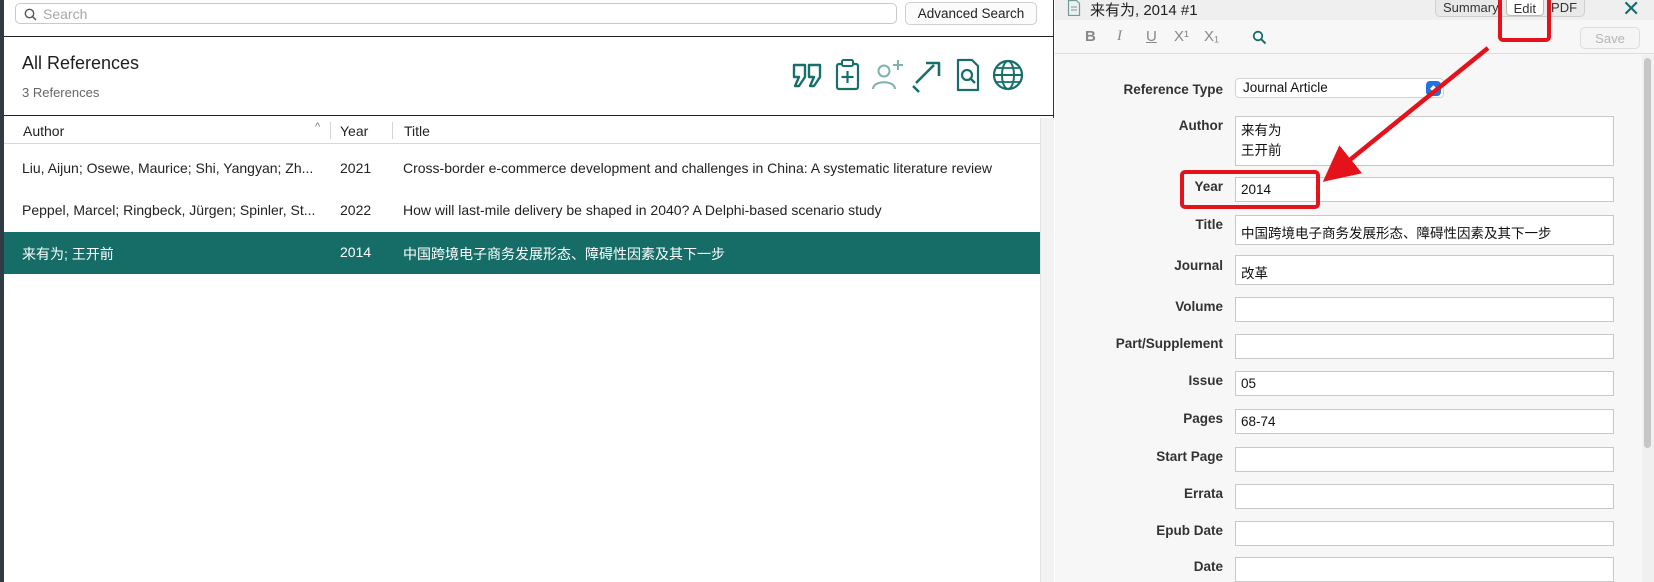  I want to click on date-field, so click(1424, 569).